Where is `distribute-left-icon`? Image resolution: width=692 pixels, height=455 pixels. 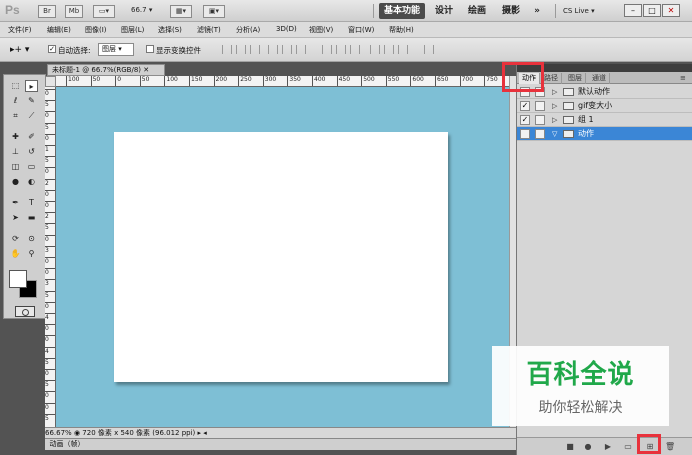
distribute-left-icon is located at coordinates (375, 49).